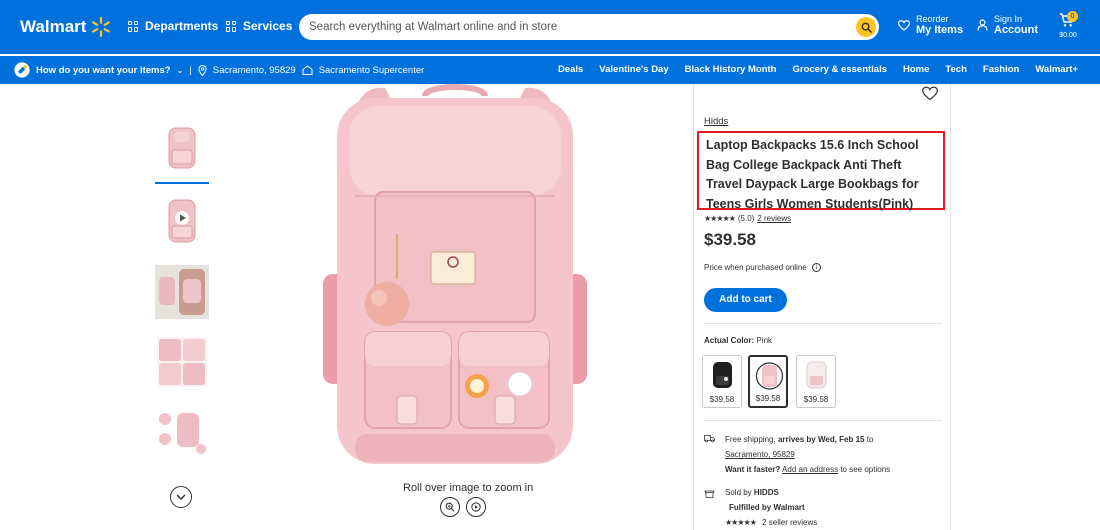 The width and height of the screenshot is (1100, 530). I want to click on search-input, so click(569, 27).